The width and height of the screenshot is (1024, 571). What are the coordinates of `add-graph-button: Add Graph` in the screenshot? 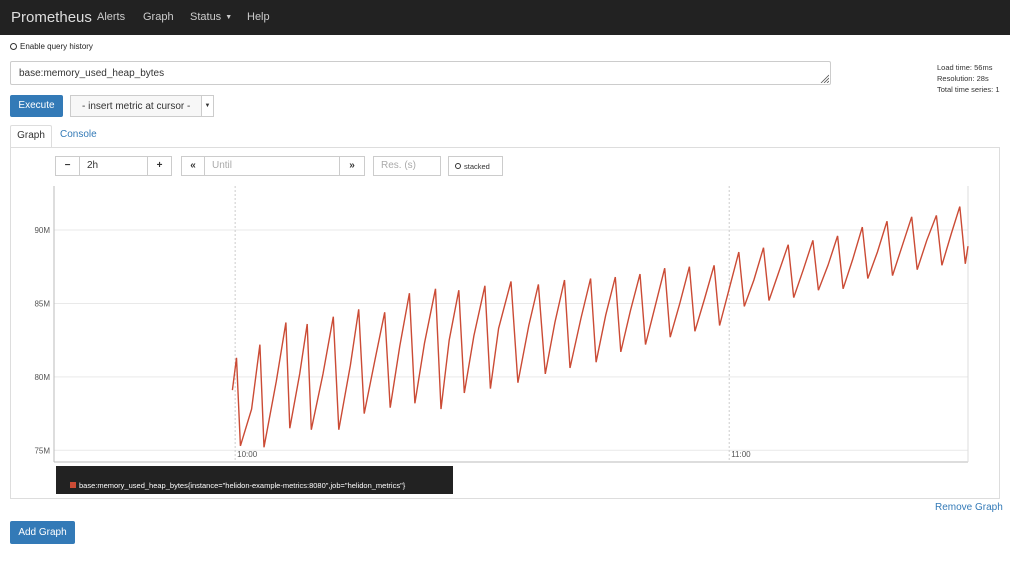 It's located at (42, 532).